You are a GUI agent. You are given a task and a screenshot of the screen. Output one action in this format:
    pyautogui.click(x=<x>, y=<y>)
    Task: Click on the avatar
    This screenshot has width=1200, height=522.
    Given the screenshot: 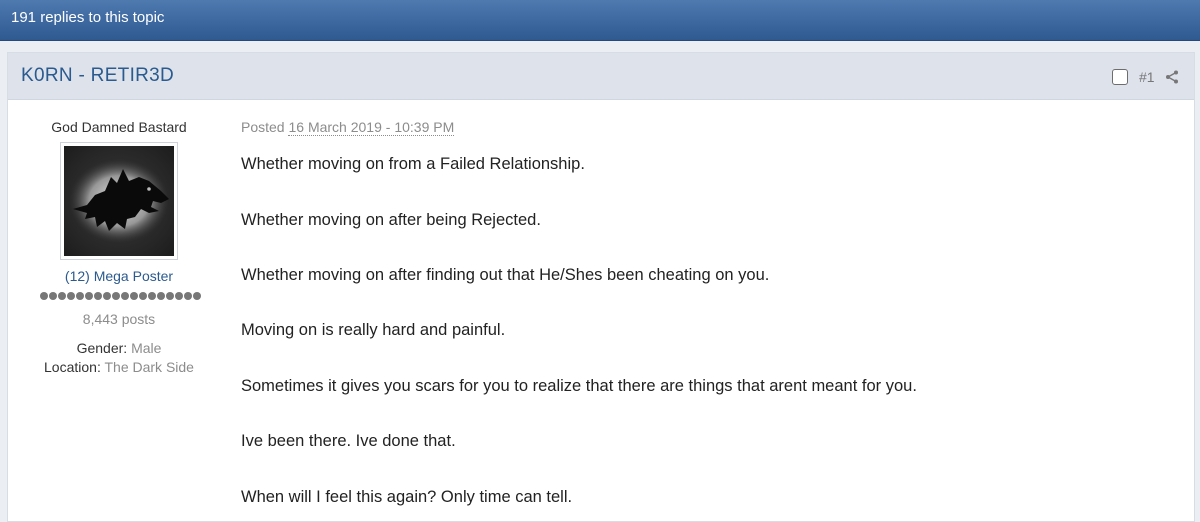 What is the action you would take?
    pyautogui.click(x=119, y=201)
    